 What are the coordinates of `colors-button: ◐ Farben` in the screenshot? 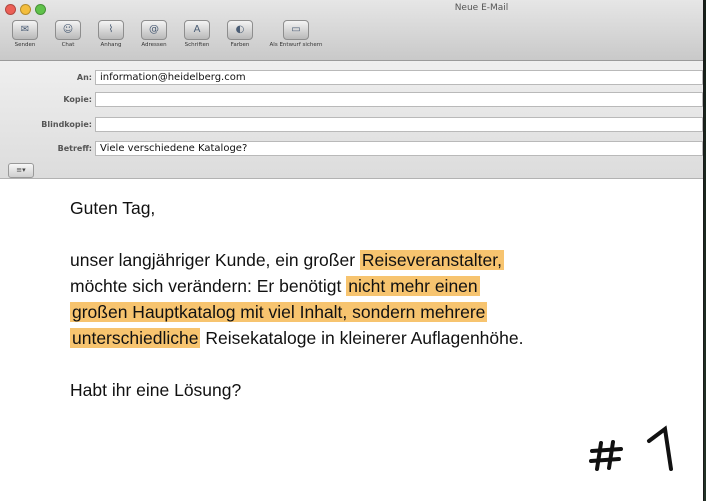 It's located at (240, 34).